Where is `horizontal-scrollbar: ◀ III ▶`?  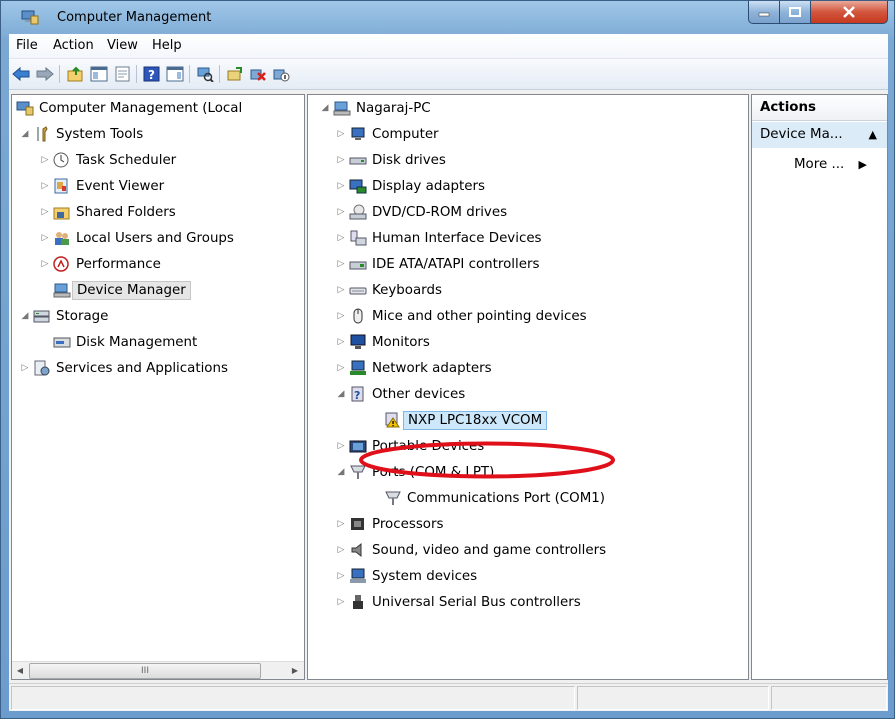
horizontal-scrollbar: ◀ III ▶ is located at coordinates (158, 670).